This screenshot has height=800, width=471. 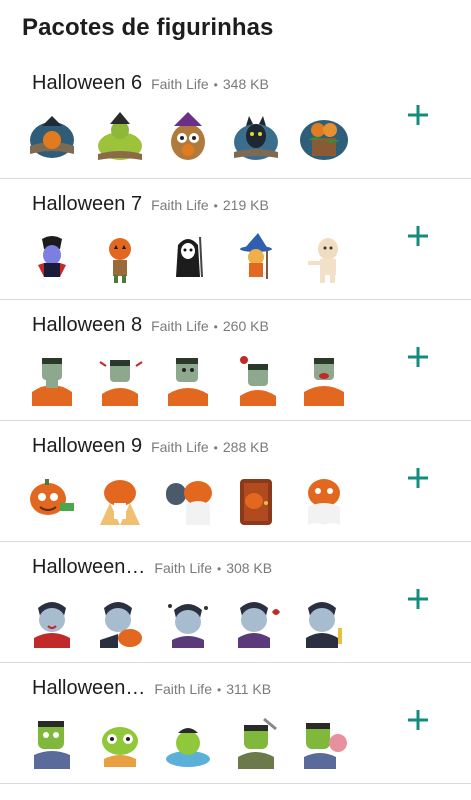 What do you see at coordinates (87, 83) in the screenshot?
I see `pack-name: Halloween 6` at bounding box center [87, 83].